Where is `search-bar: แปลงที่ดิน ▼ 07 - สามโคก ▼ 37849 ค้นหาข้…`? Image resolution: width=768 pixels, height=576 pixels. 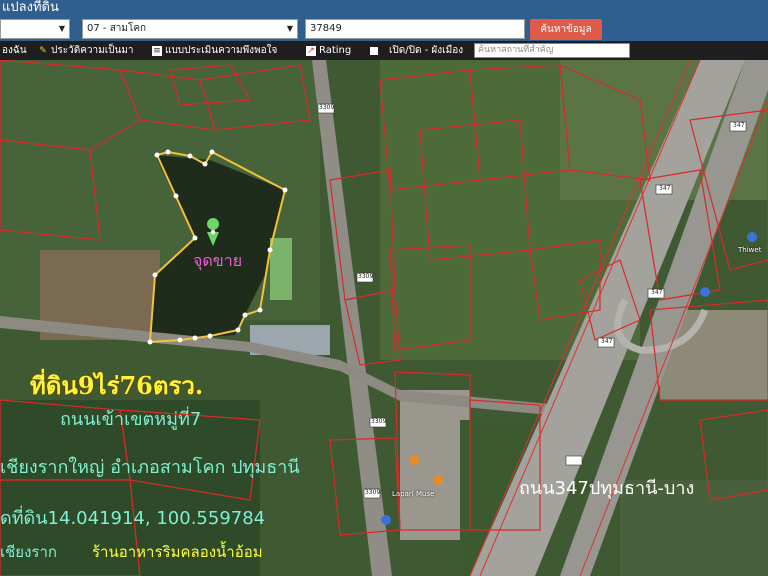 search-bar: แปลงที่ดิน ▼ 07 - สามโคก ▼ 37849 ค้นหาข้… is located at coordinates (384, 20).